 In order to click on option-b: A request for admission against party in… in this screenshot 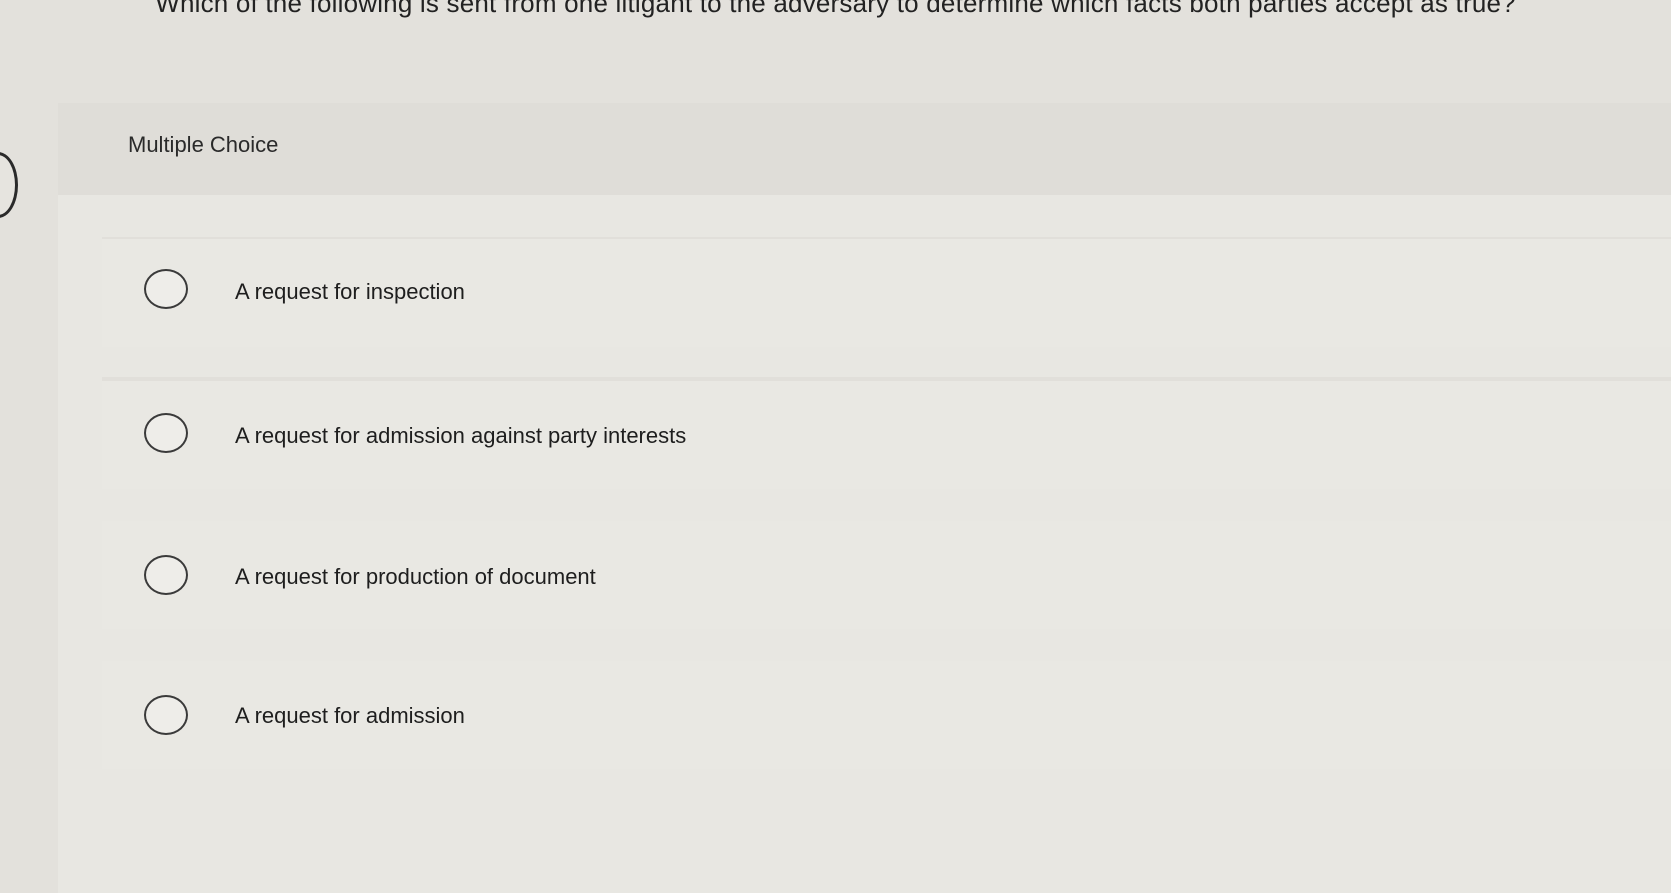, I will do `click(886, 435)`.